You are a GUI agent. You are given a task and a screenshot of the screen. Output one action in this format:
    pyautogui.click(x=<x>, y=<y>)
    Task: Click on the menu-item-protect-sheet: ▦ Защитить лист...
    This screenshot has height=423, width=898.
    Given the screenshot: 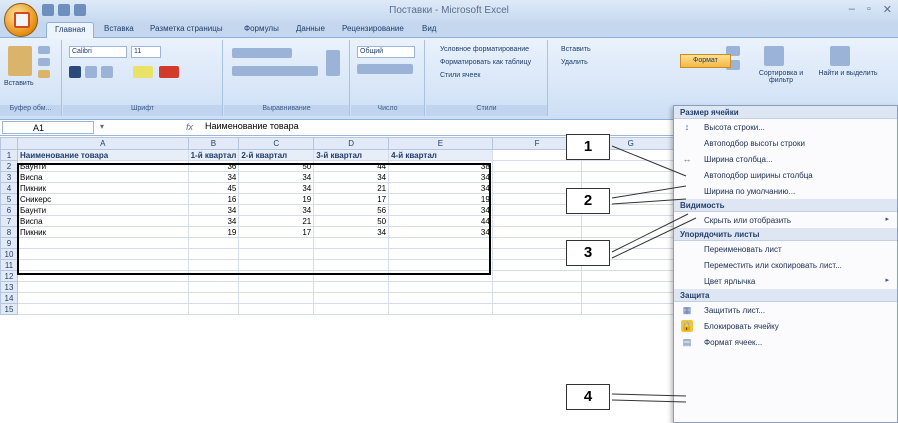 What is the action you would take?
    pyautogui.click(x=785, y=310)
    